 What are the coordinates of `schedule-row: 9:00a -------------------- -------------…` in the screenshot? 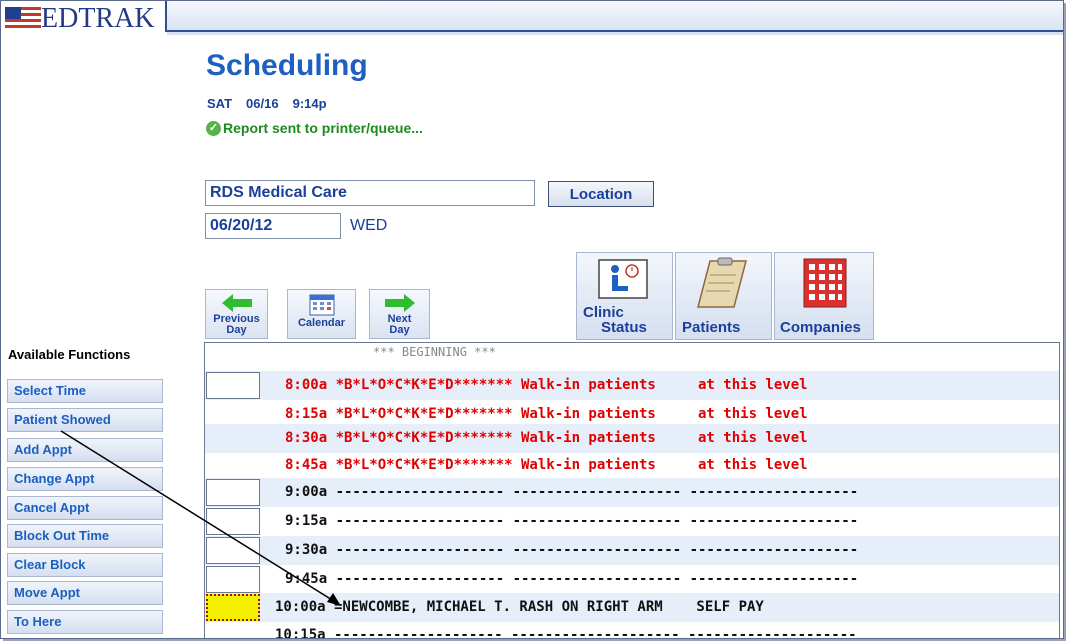 It's located at (632, 492).